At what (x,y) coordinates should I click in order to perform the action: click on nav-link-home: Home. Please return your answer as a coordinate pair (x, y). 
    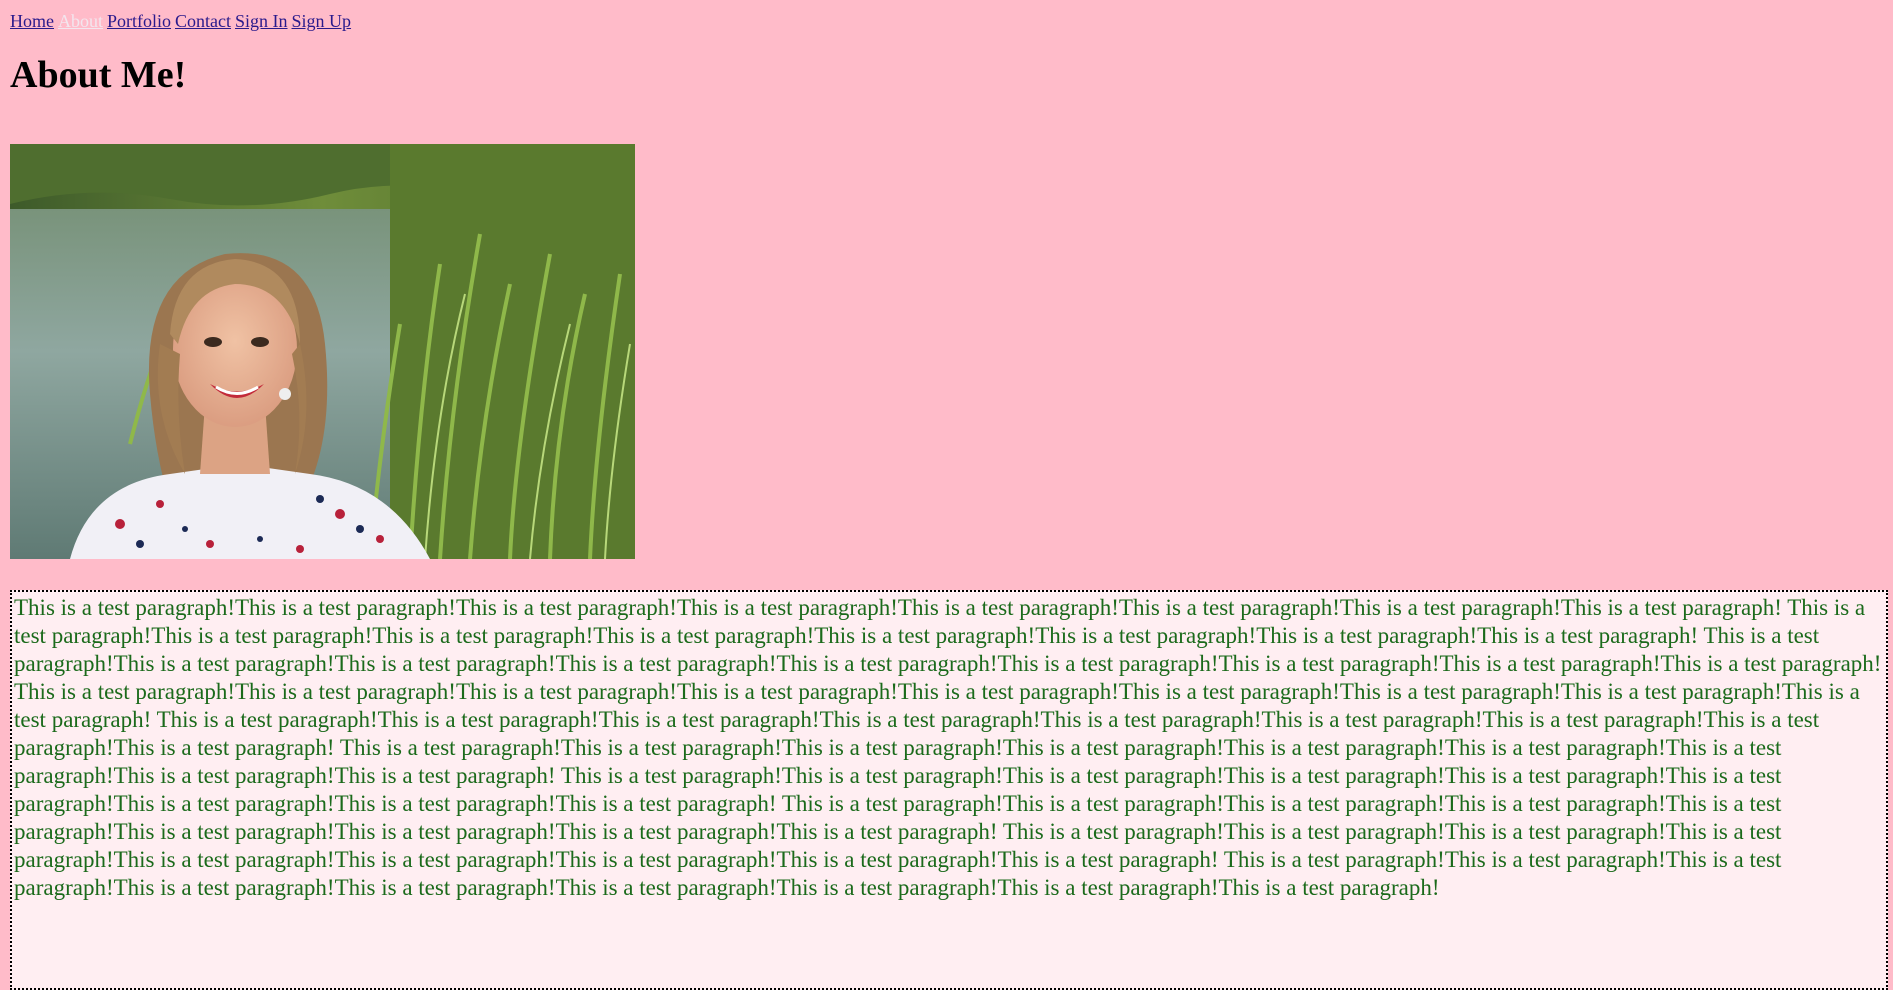
    Looking at the image, I should click on (32, 21).